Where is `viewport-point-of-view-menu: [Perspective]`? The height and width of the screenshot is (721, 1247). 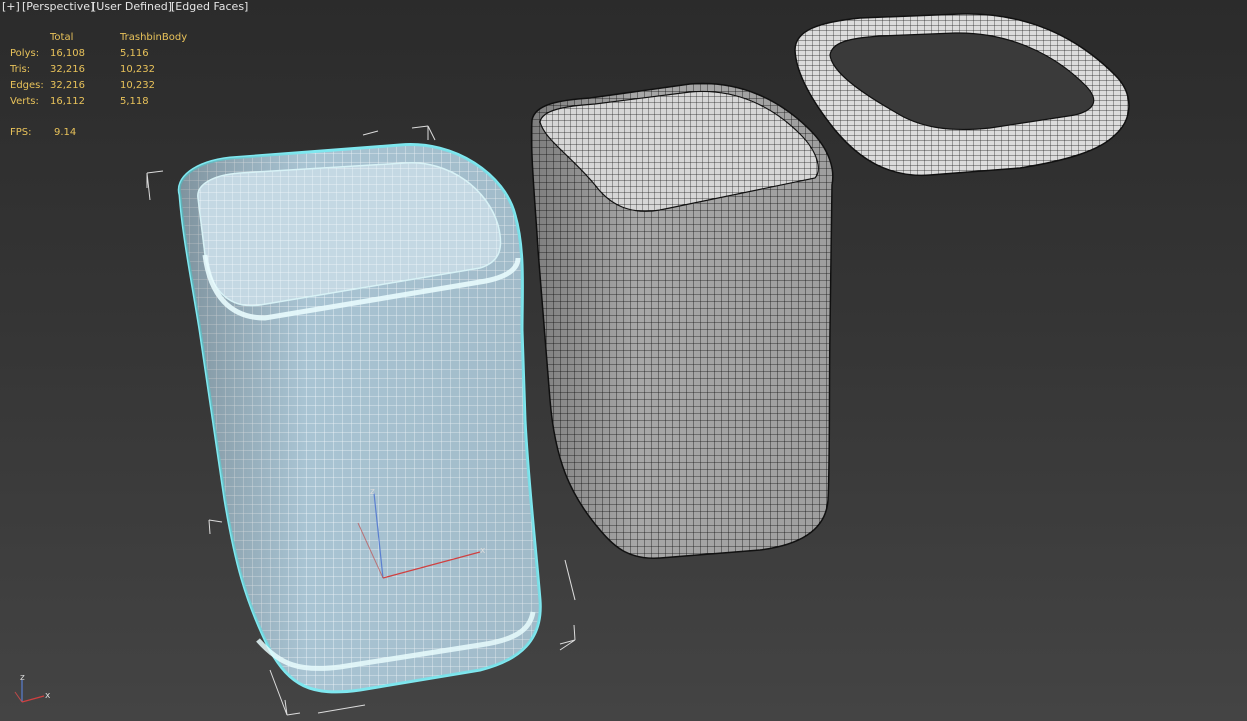
viewport-point-of-view-menu: [Perspective] is located at coordinates (58, 6).